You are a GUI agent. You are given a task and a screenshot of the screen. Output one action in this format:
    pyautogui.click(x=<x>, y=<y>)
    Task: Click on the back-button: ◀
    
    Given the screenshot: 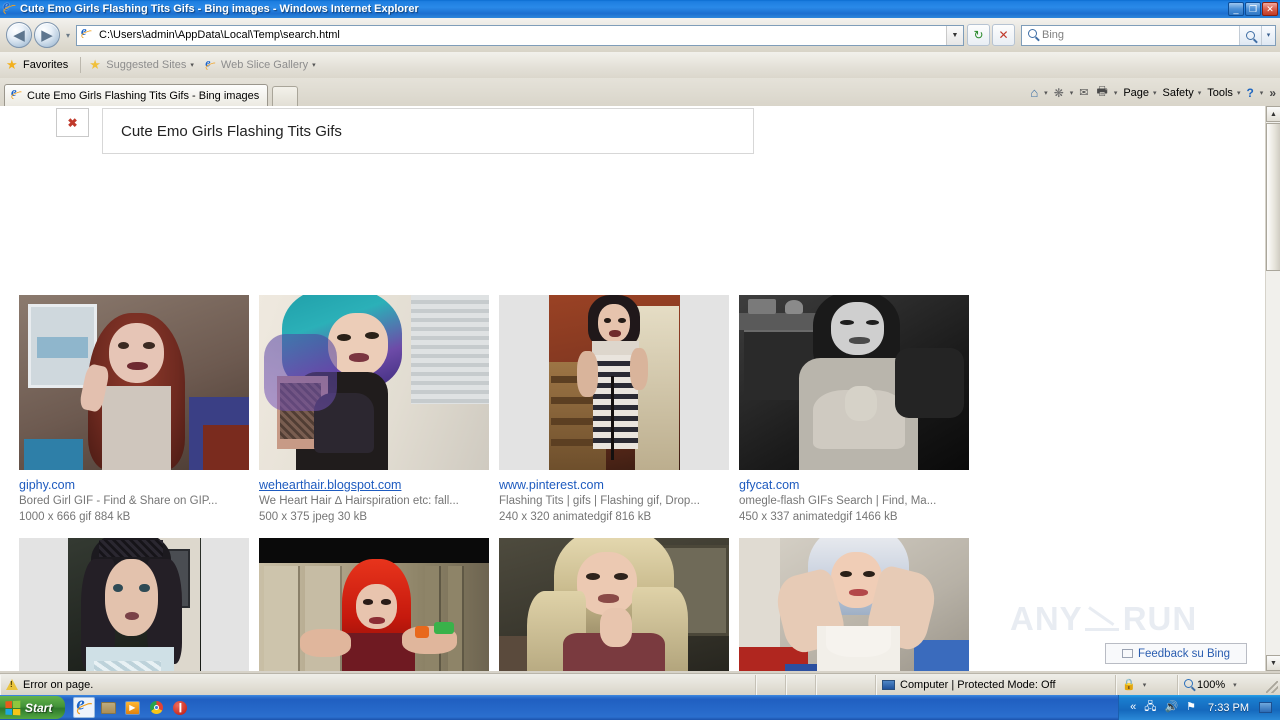 What is the action you would take?
    pyautogui.click(x=19, y=35)
    